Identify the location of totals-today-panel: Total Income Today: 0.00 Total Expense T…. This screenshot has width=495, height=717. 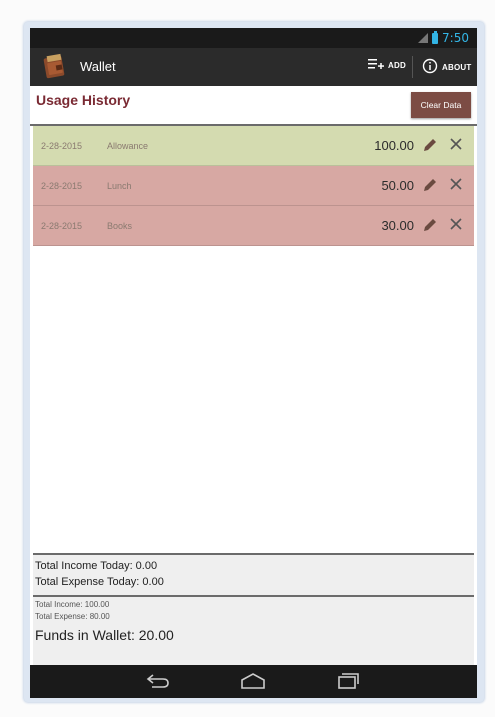
(253, 574).